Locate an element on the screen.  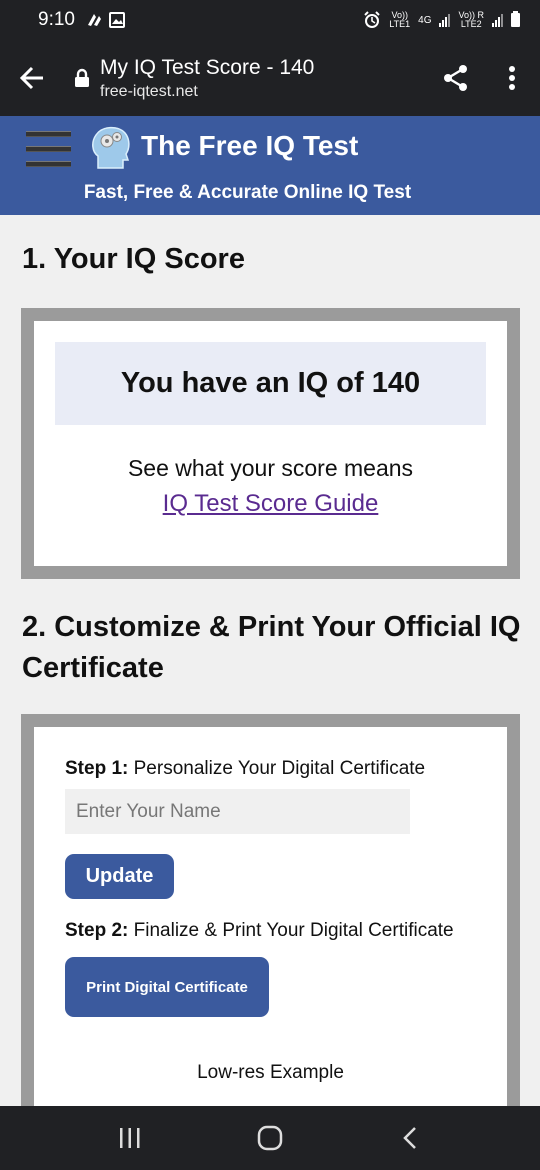
more-options-button is located at coordinates (512, 78).